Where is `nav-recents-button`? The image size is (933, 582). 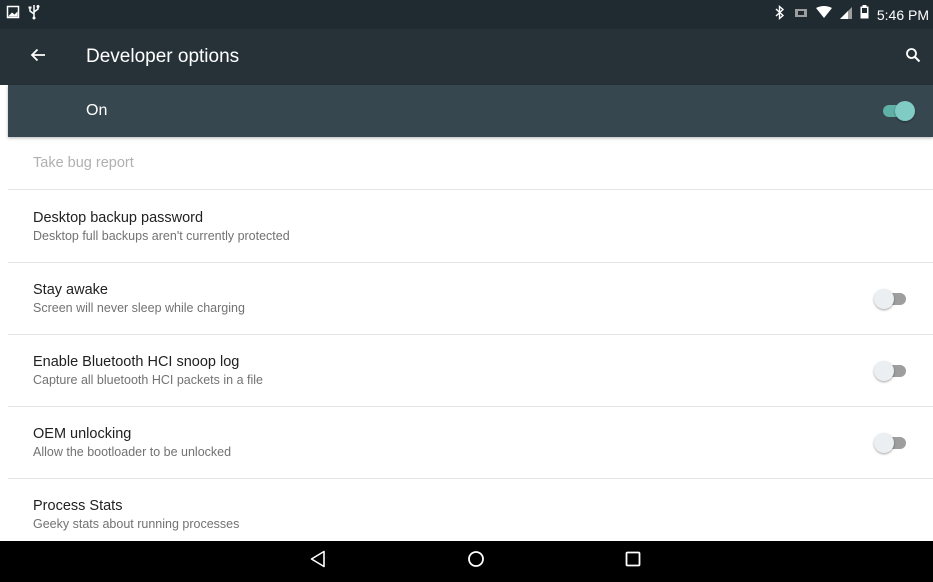 nav-recents-button is located at coordinates (633, 561).